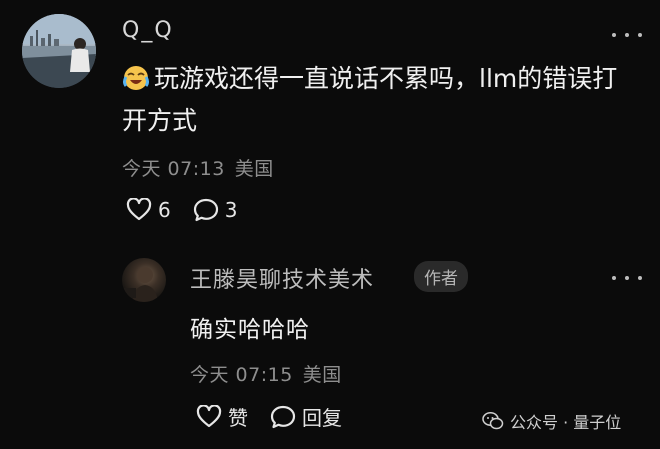 This screenshot has height=449, width=660. I want to click on reply-like-button: 赞, so click(222, 416).